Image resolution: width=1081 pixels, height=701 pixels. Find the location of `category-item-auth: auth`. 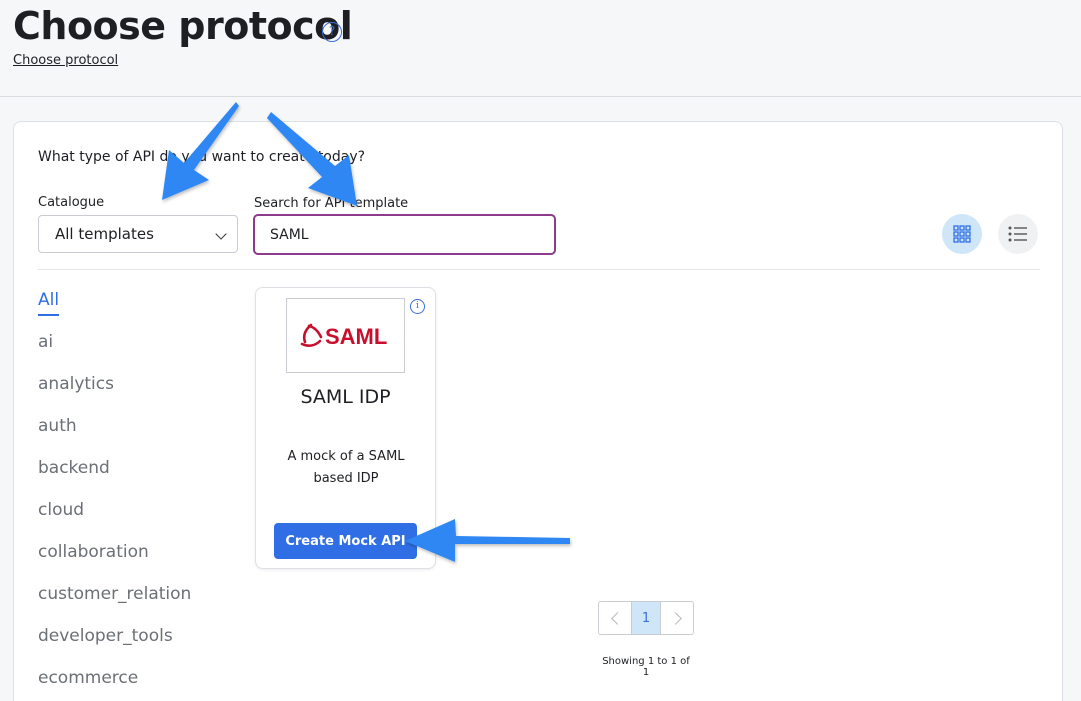

category-item-auth: auth is located at coordinates (114, 437).